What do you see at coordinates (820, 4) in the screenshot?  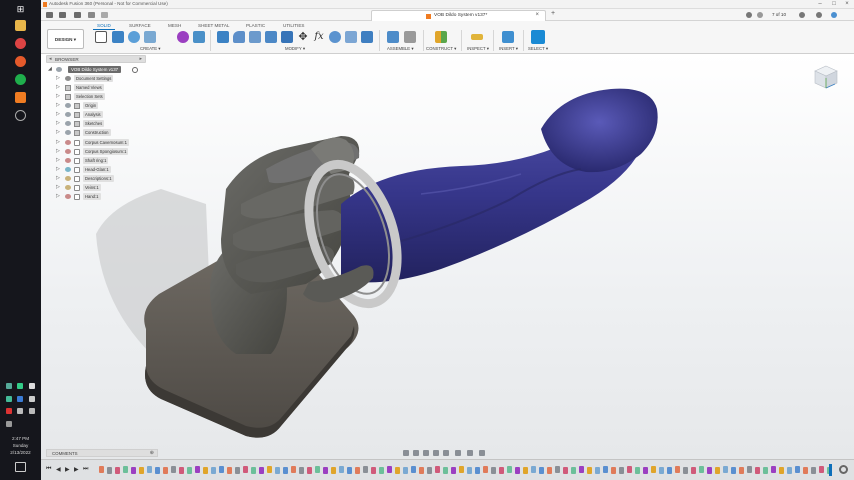 I see `minimize-button: –` at bounding box center [820, 4].